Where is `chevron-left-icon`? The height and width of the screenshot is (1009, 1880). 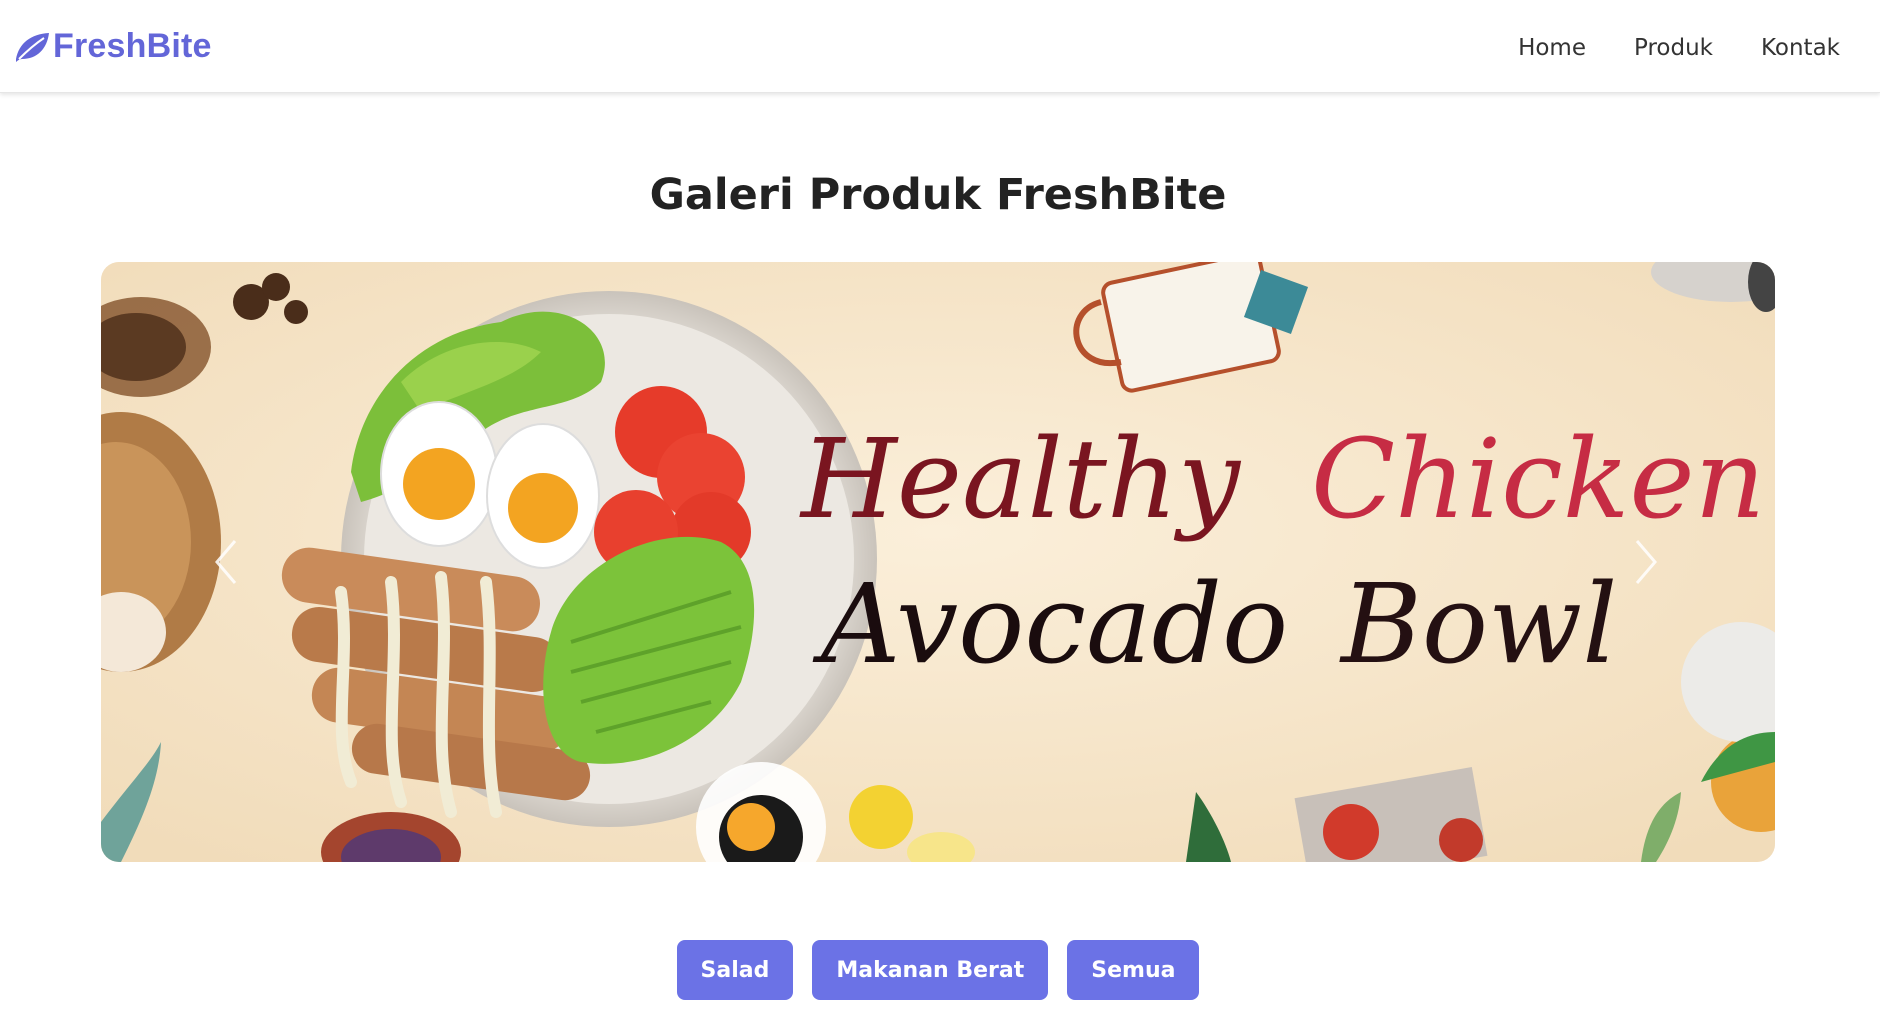
chevron-left-icon is located at coordinates (226, 562).